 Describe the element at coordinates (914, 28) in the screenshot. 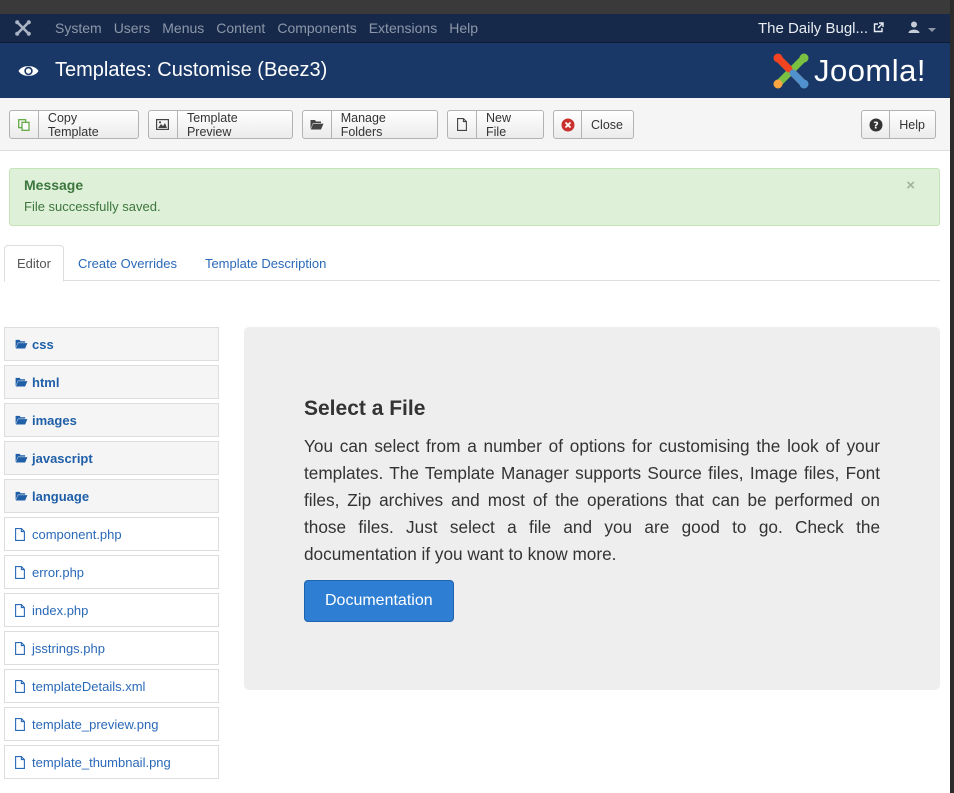

I see `user-icon` at that location.